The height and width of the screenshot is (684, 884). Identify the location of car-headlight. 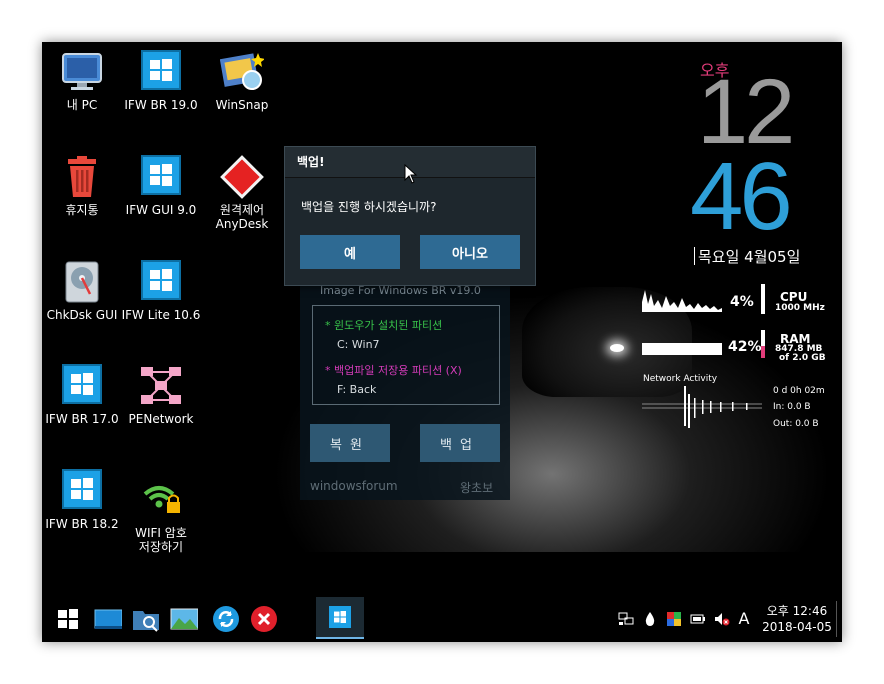
(617, 348).